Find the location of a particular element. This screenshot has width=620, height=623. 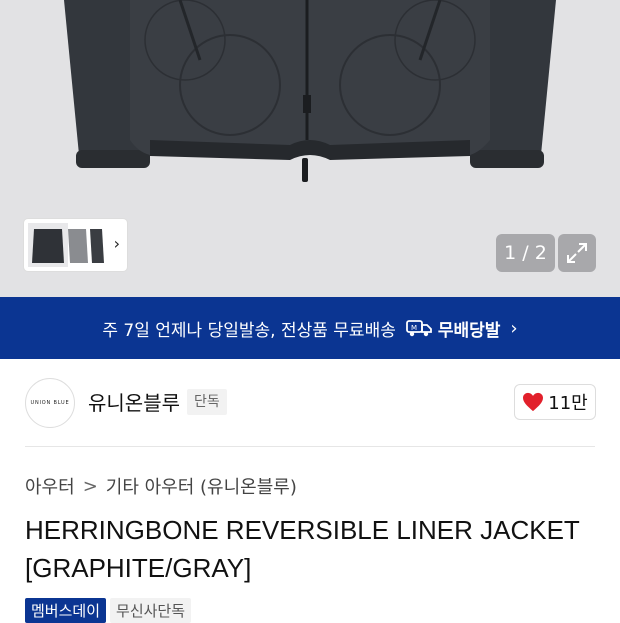

like-count: 11만 is located at coordinates (568, 403).